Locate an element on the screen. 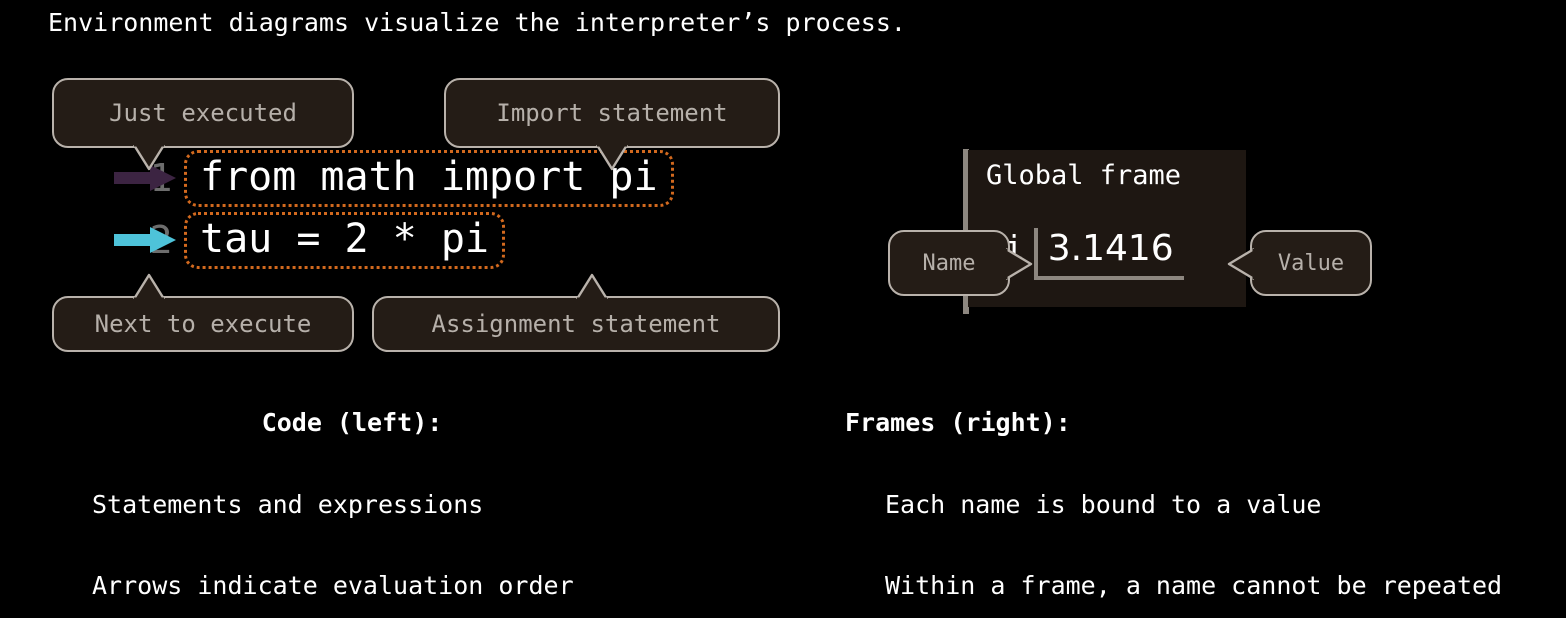 The width and height of the screenshot is (1566, 618). next-to-execute-arrow-icon is located at coordinates (145, 240).